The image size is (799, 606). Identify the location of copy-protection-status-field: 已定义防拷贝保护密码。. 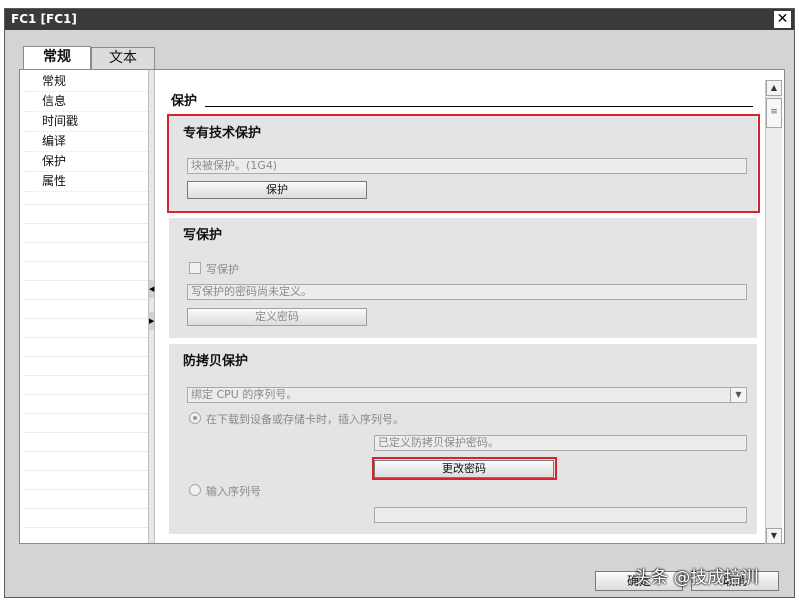
(560, 443).